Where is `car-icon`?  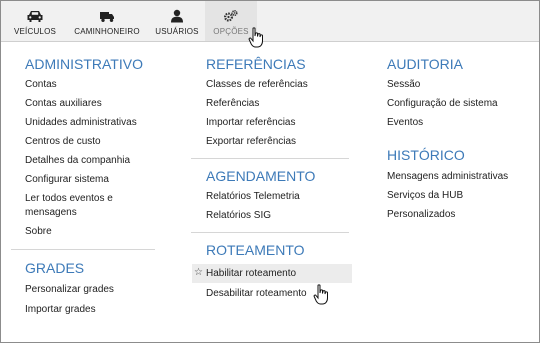 car-icon is located at coordinates (35, 16).